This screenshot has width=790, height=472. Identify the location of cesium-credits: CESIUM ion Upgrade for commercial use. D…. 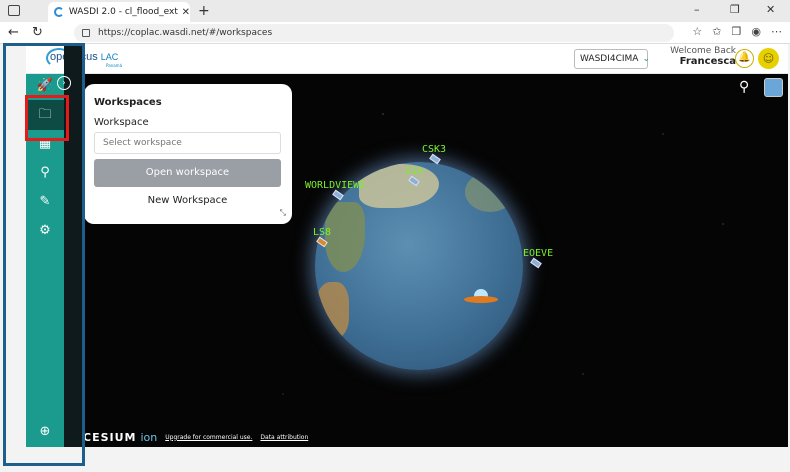
(195, 437).